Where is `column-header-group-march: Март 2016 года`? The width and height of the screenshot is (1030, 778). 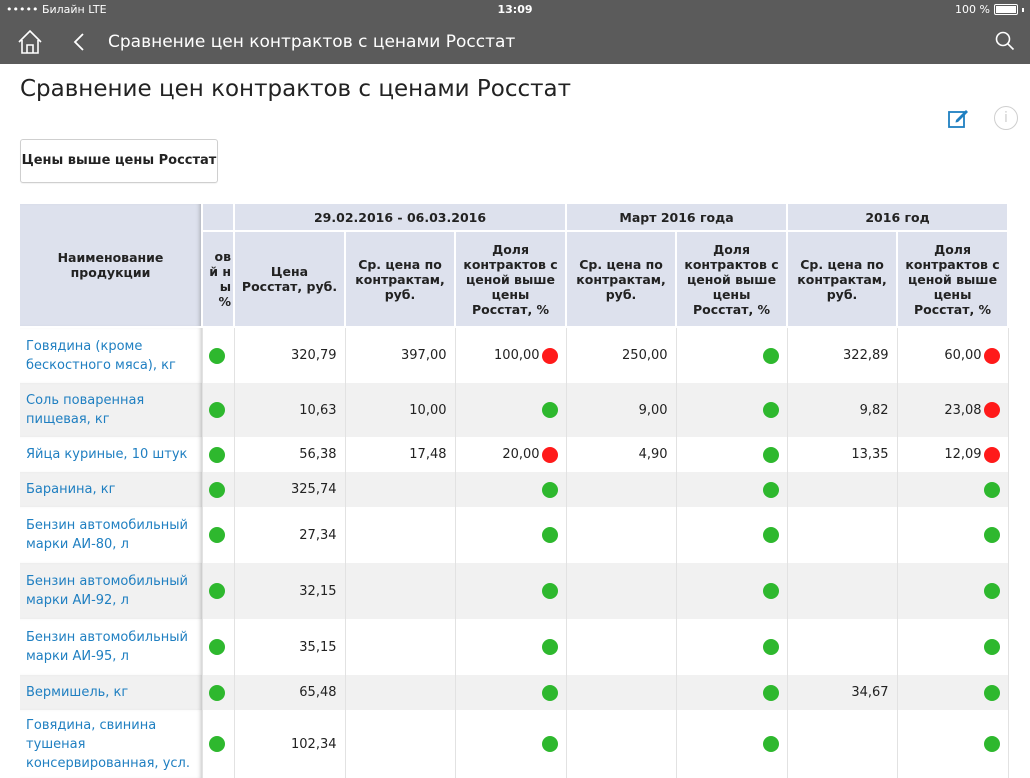
column-header-group-march: Март 2016 года is located at coordinates (677, 218).